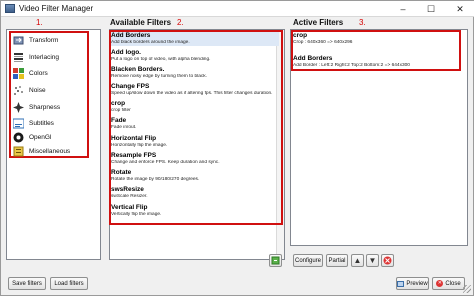 The width and height of the screenshot is (474, 296). I want to click on filter-swsresize: swsResize swScale Resizer., so click(195, 193).